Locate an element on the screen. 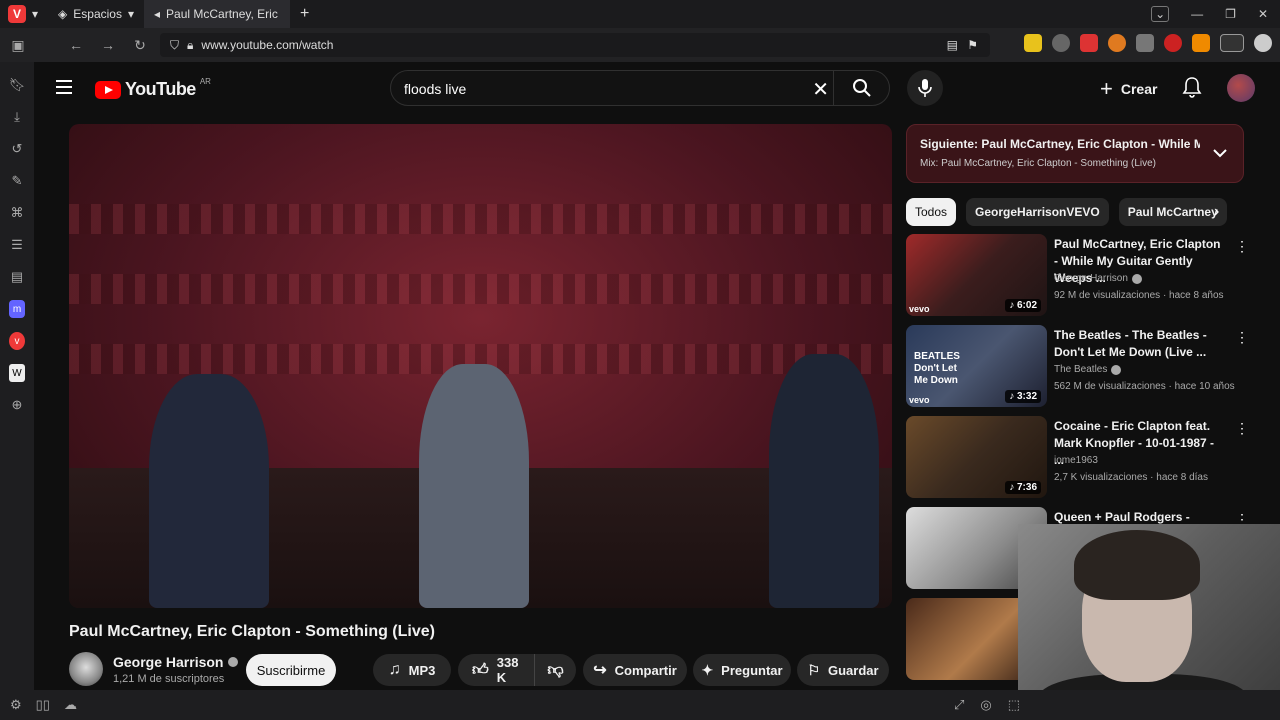 The image size is (1280, 720). channel-name-text: George Harrison is located at coordinates (168, 662).